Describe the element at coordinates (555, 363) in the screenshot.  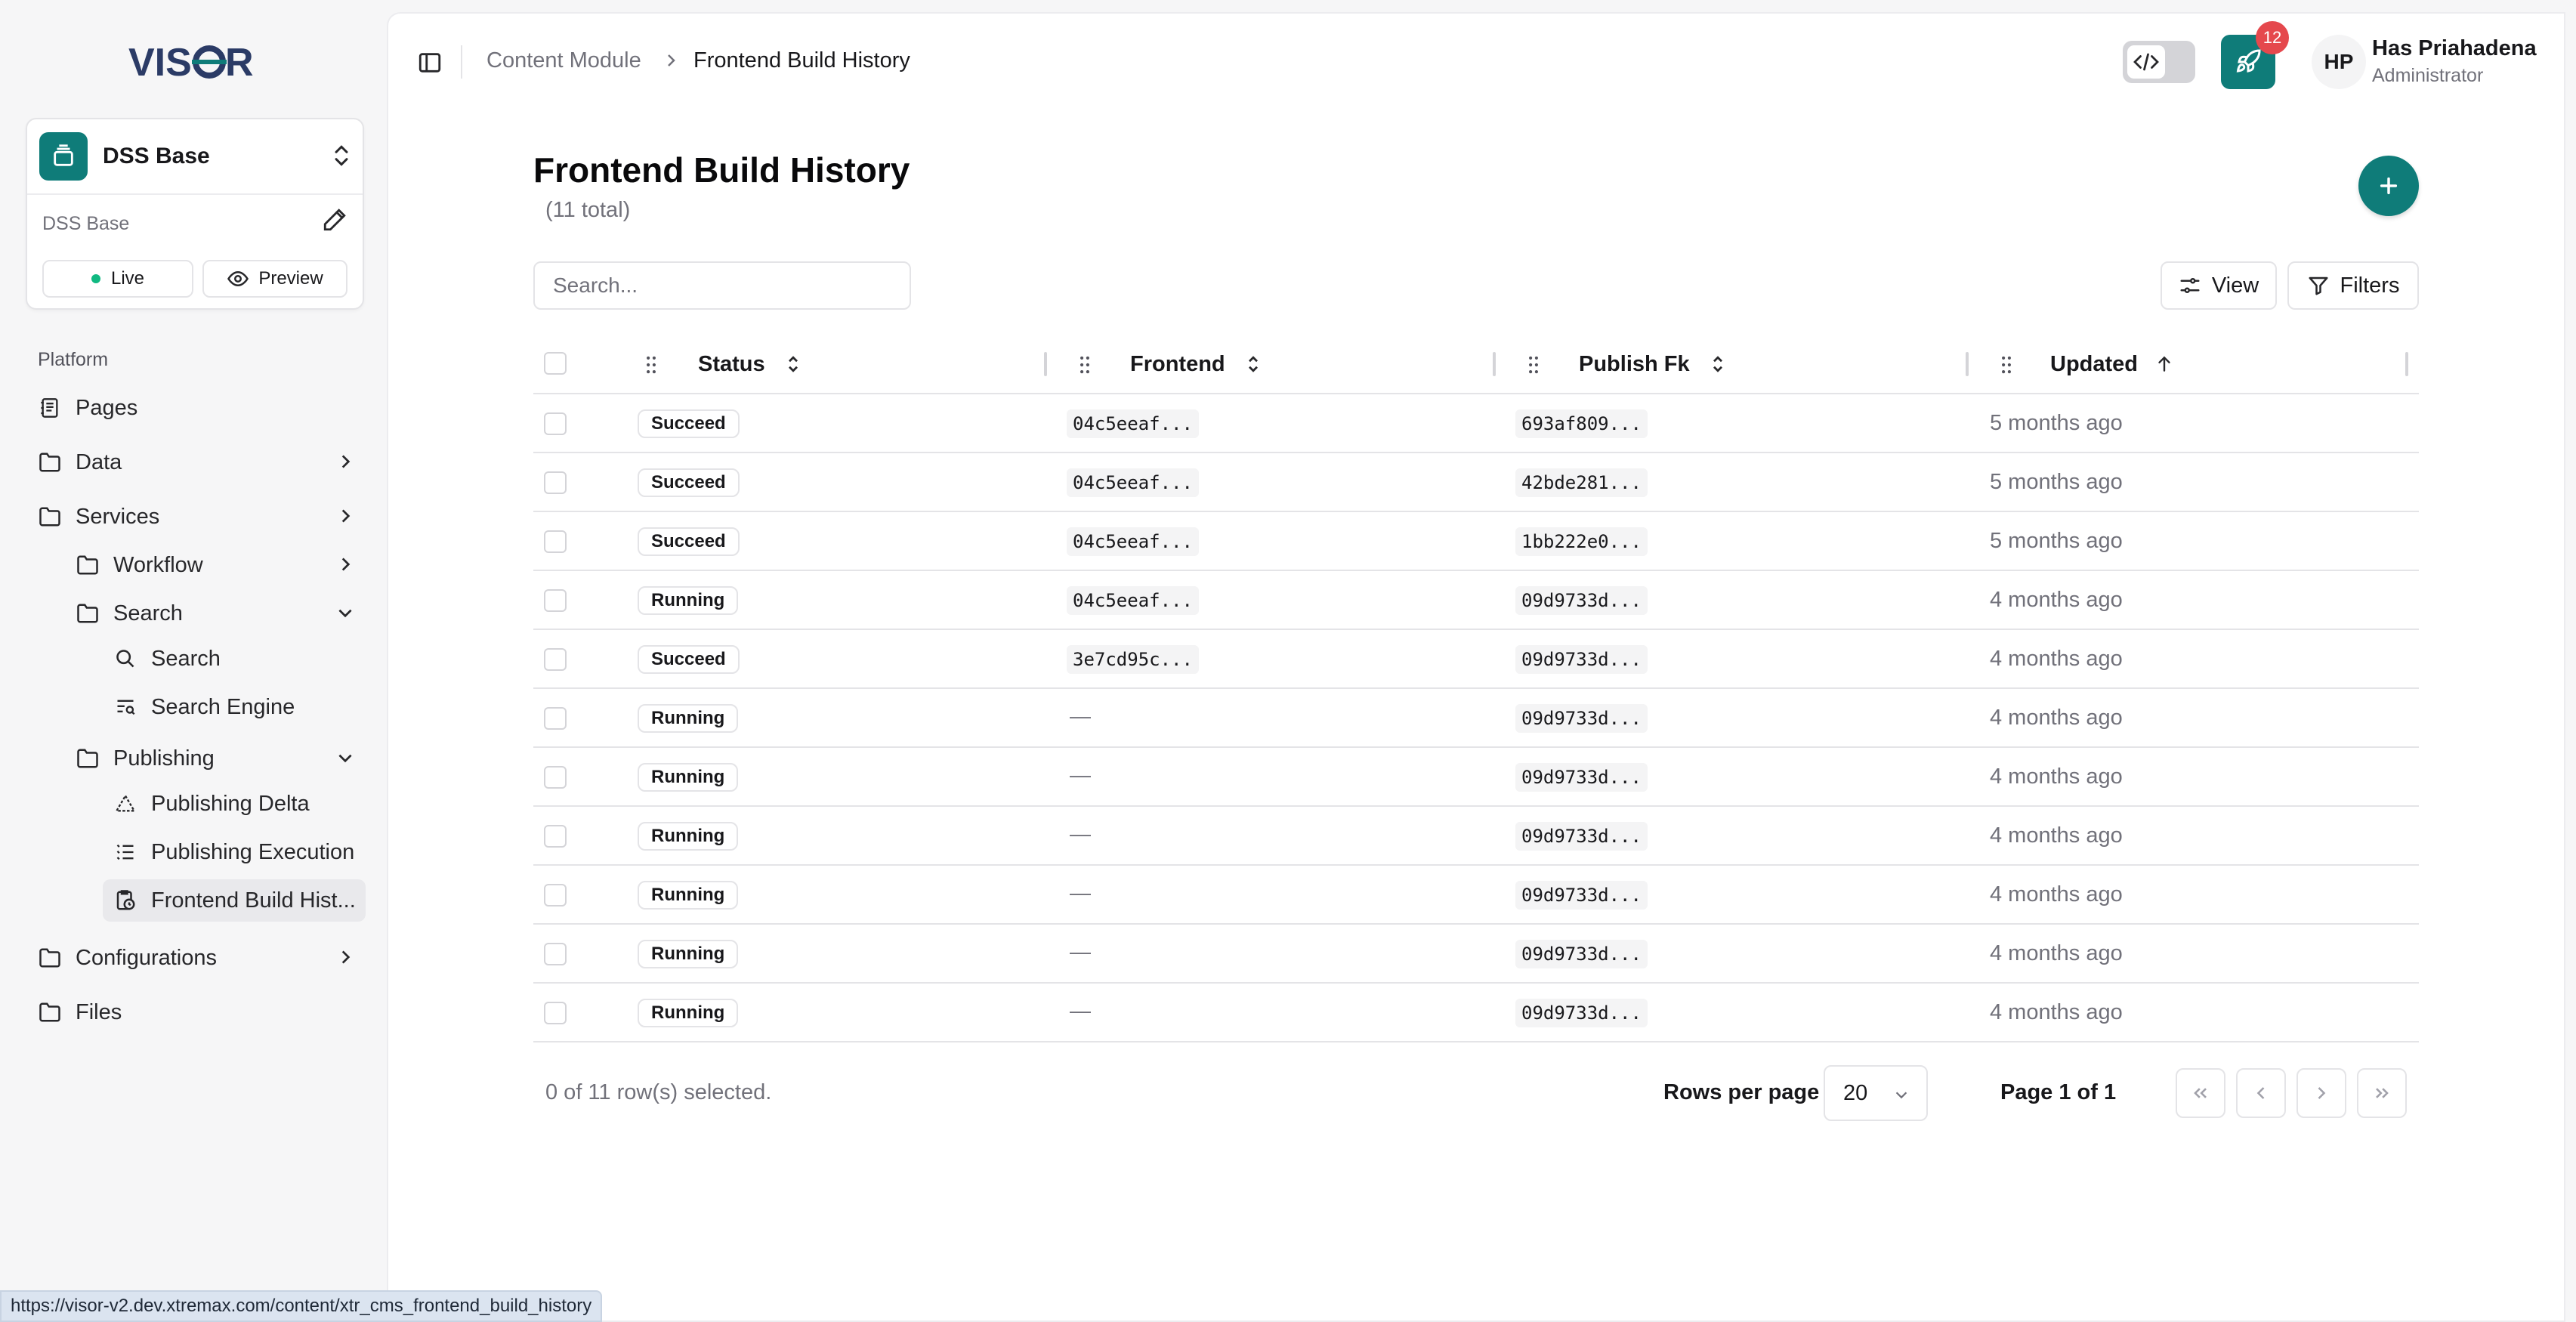
I see `select-all-checkbox` at that location.